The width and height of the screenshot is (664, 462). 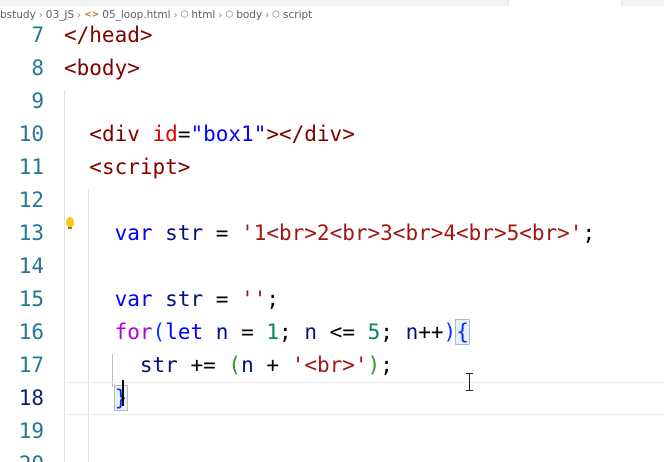 I want to click on line-number: 15, so click(x=31, y=299).